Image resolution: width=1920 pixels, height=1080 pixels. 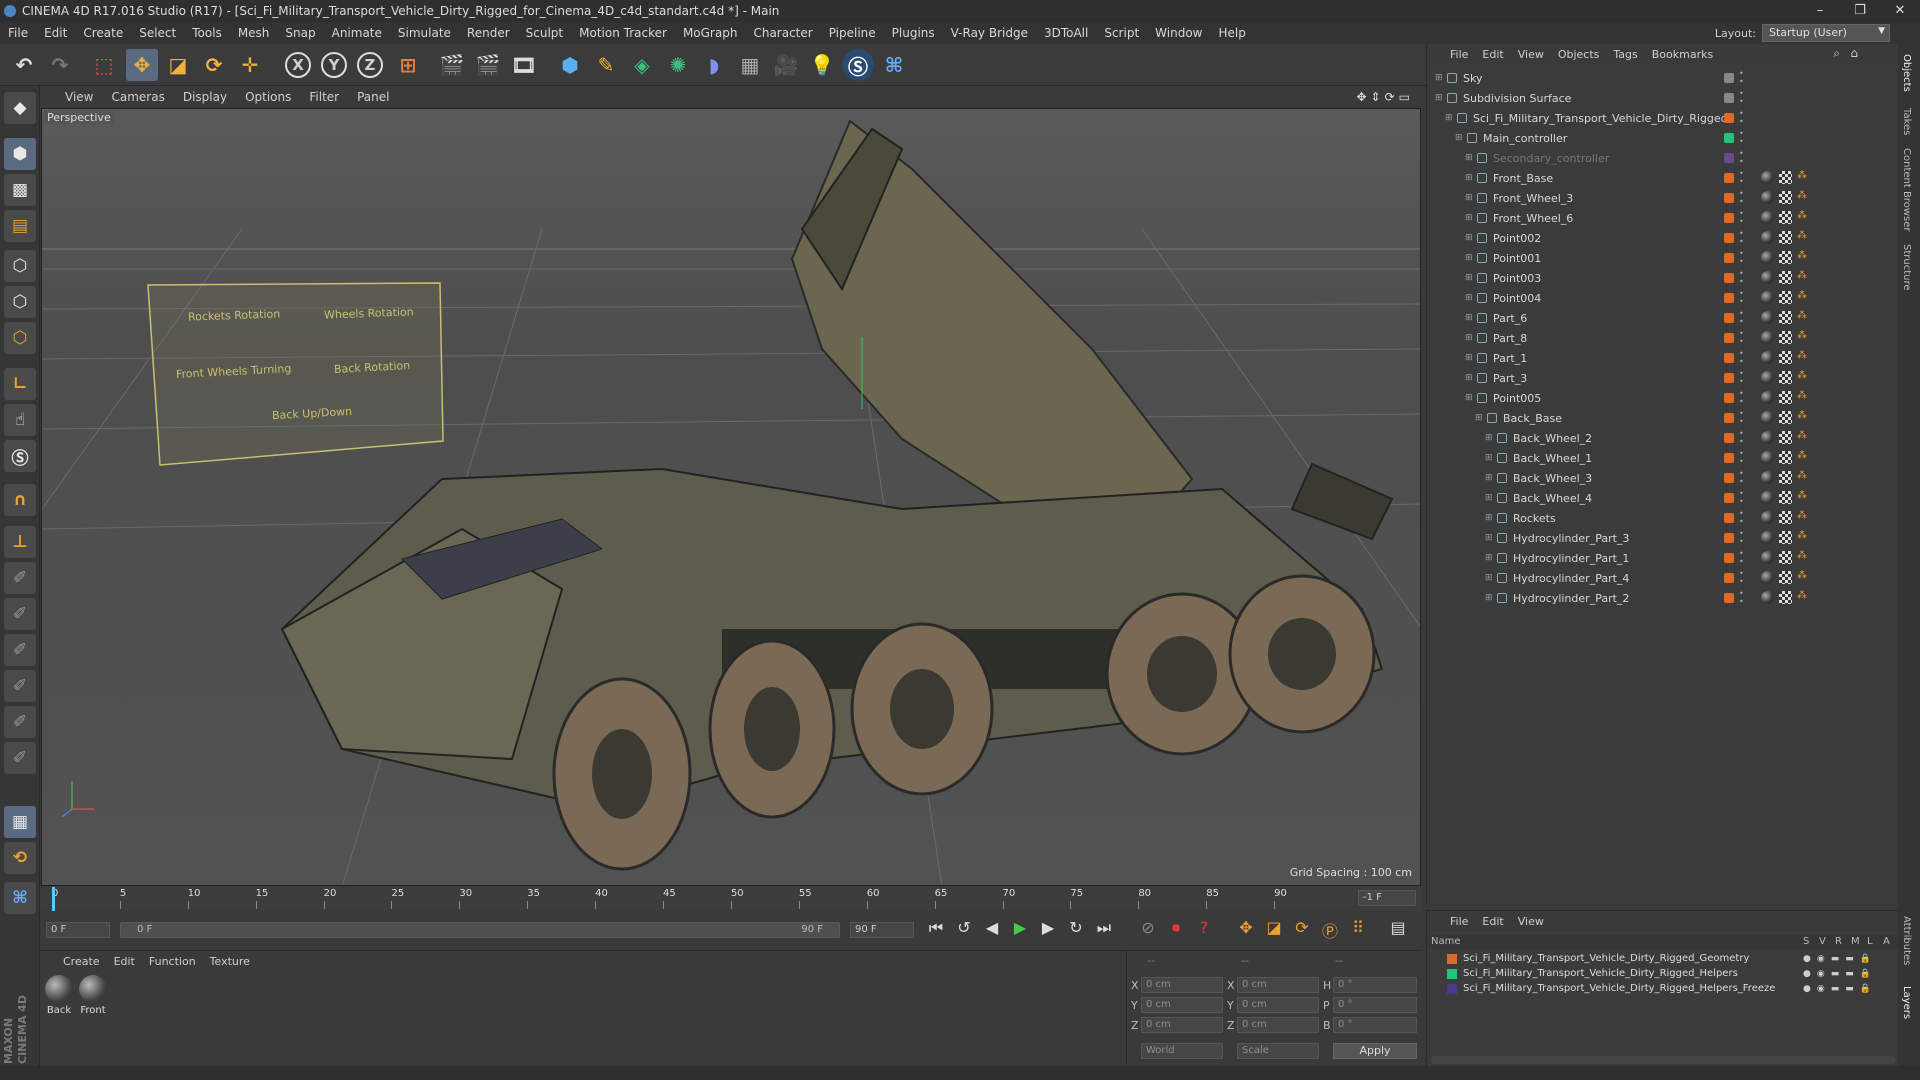 I want to click on object-row: ⊞ Back_Wheel_4 • • ⁂, so click(x=1663, y=498).